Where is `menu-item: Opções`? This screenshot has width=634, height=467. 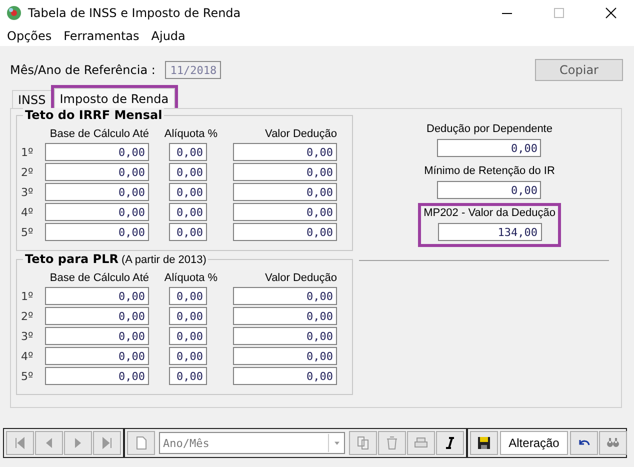 menu-item: Opções is located at coordinates (29, 36).